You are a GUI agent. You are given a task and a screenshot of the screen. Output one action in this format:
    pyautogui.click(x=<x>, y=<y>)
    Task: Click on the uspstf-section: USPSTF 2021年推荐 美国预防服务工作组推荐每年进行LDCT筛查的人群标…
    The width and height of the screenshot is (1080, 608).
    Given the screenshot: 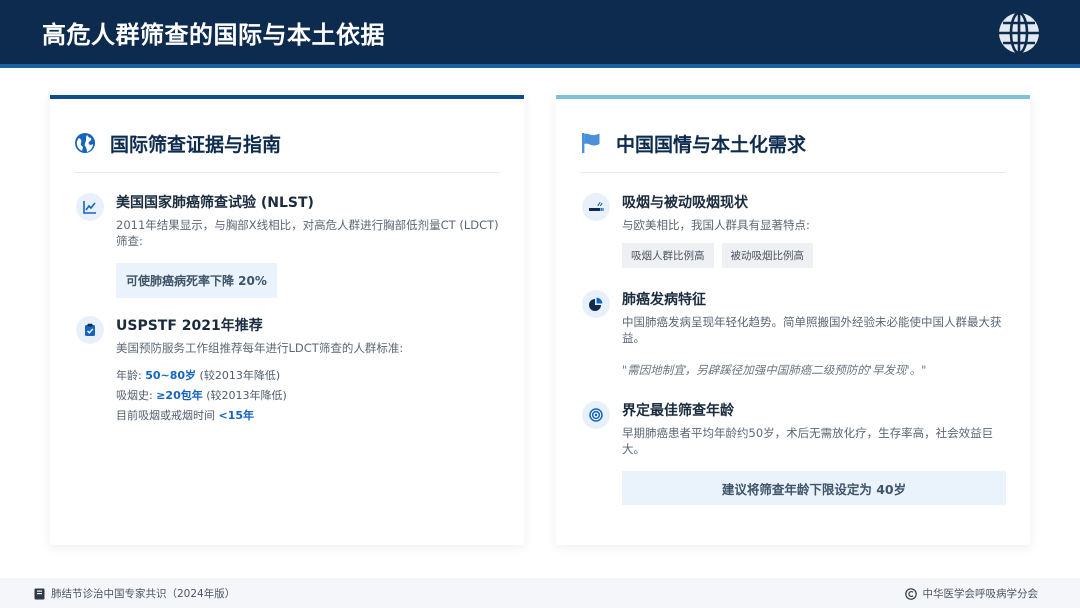 What is the action you would take?
    pyautogui.click(x=287, y=376)
    